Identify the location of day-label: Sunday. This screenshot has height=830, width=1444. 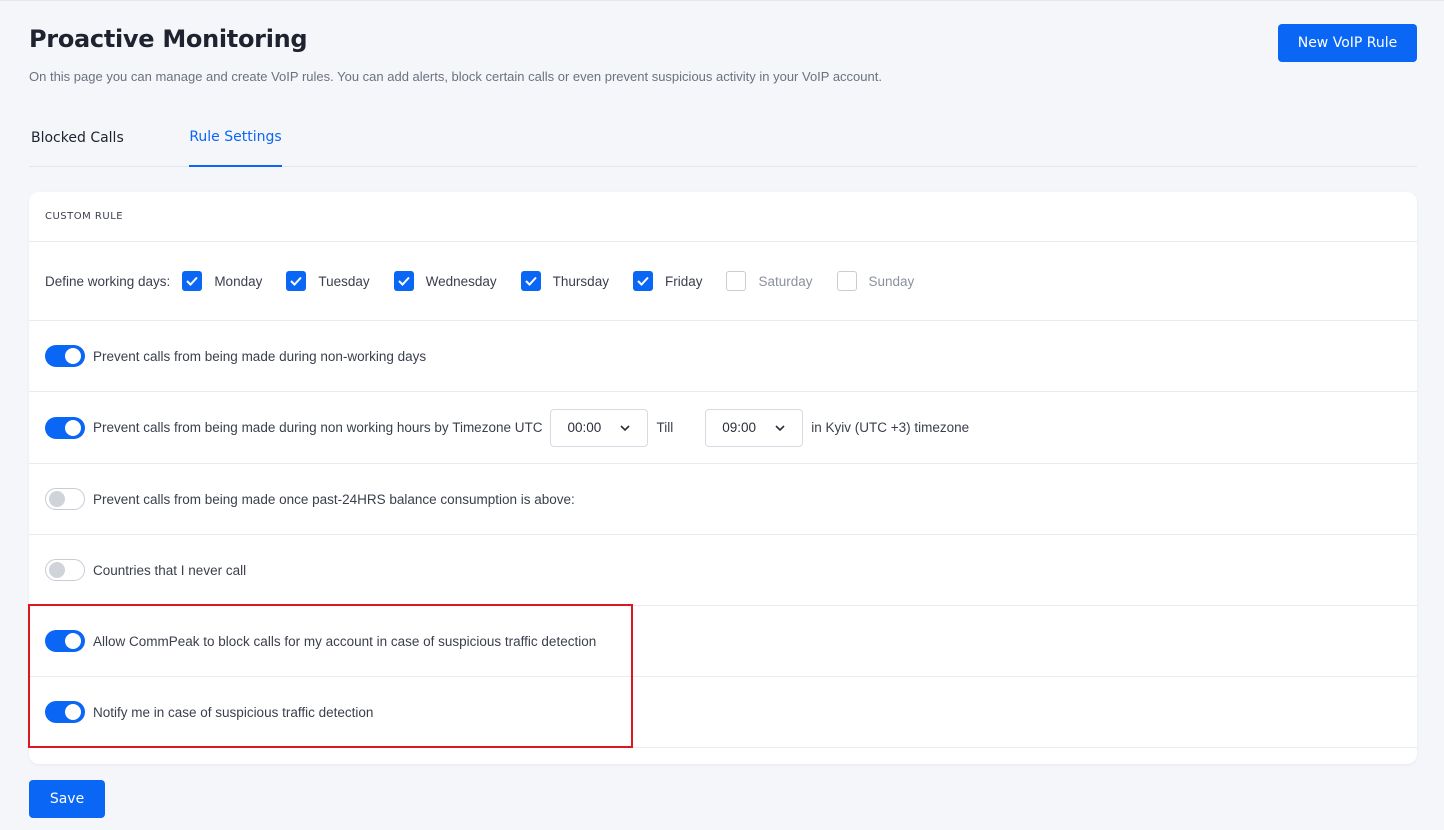
(891, 281).